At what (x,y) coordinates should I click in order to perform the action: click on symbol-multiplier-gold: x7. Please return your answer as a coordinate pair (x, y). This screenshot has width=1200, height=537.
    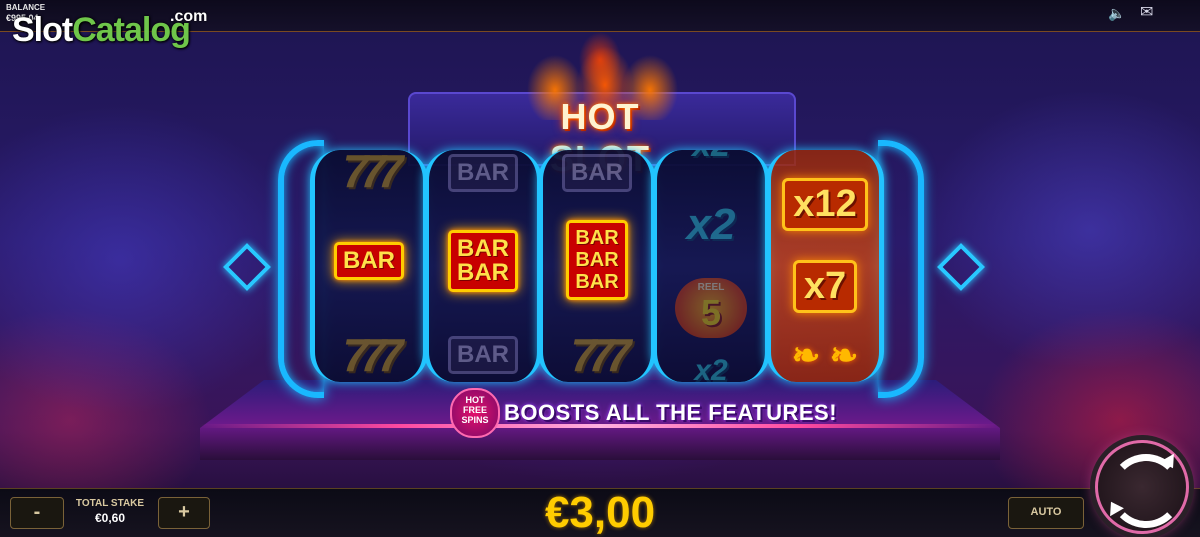
    Looking at the image, I should click on (825, 286).